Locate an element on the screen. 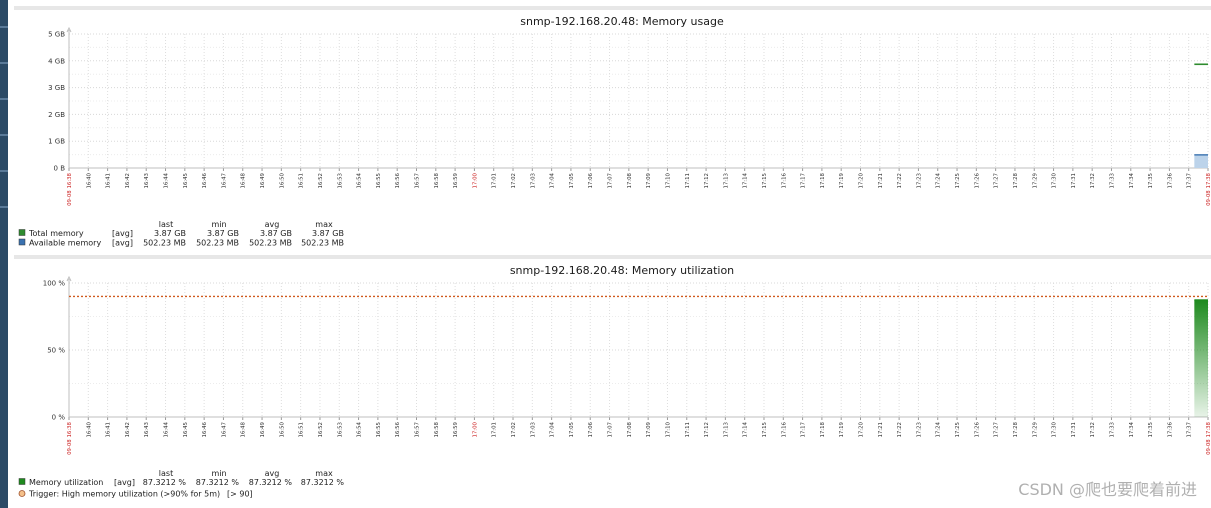  x-tick-label: 09-08 17:38 is located at coordinates (1208, 437).